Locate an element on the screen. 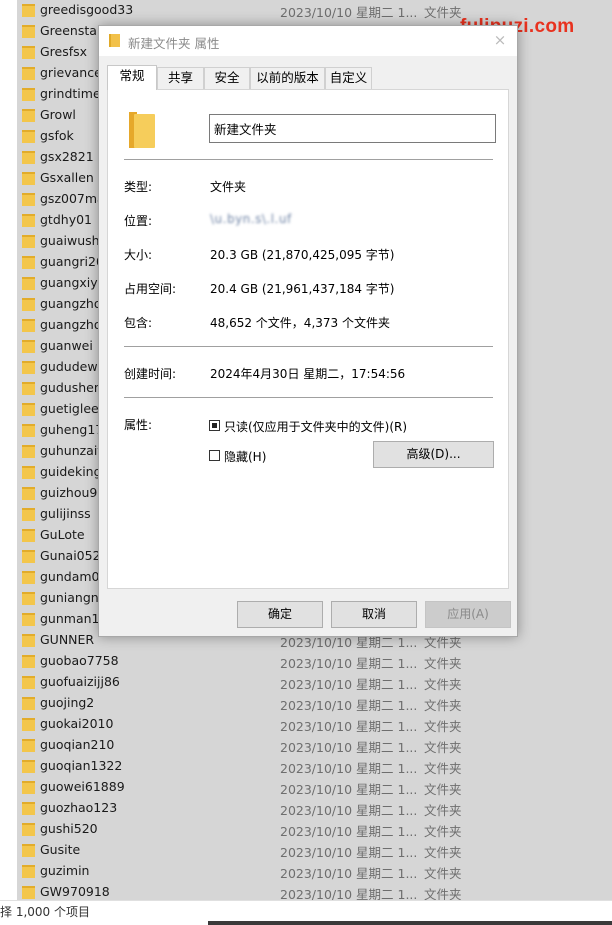 The width and height of the screenshot is (612, 925). file-row: guokai2010 2023/10/10 星期二 1... 文件夹 is located at coordinates (306, 724).